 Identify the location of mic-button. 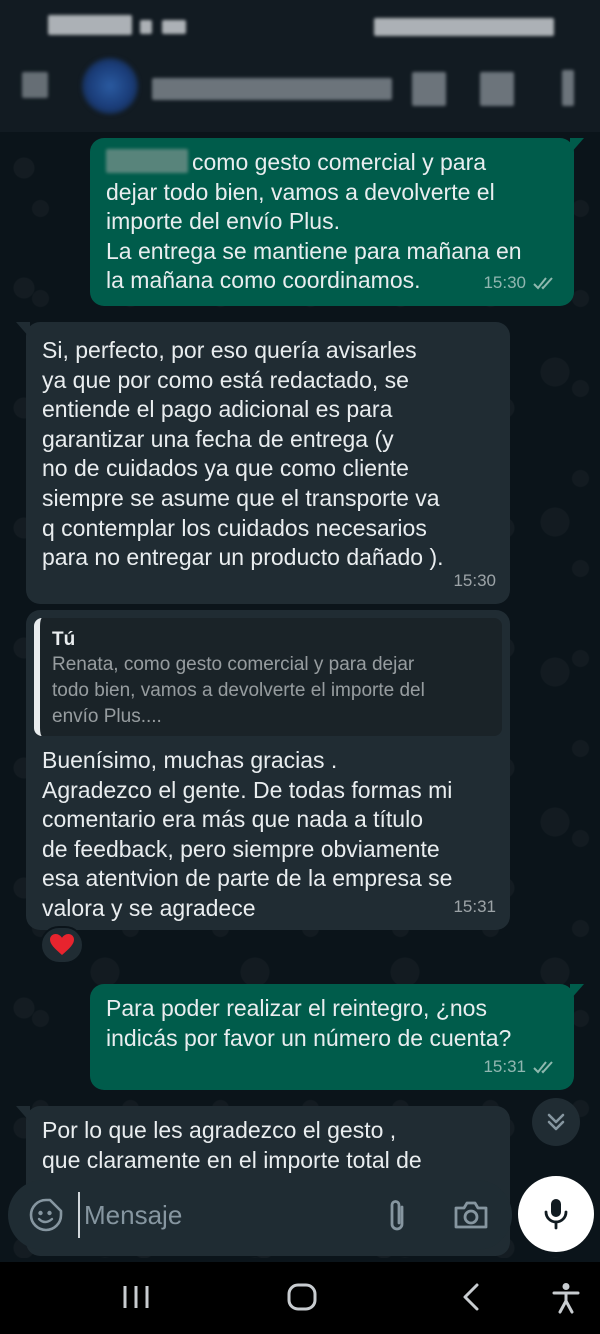
(556, 1214).